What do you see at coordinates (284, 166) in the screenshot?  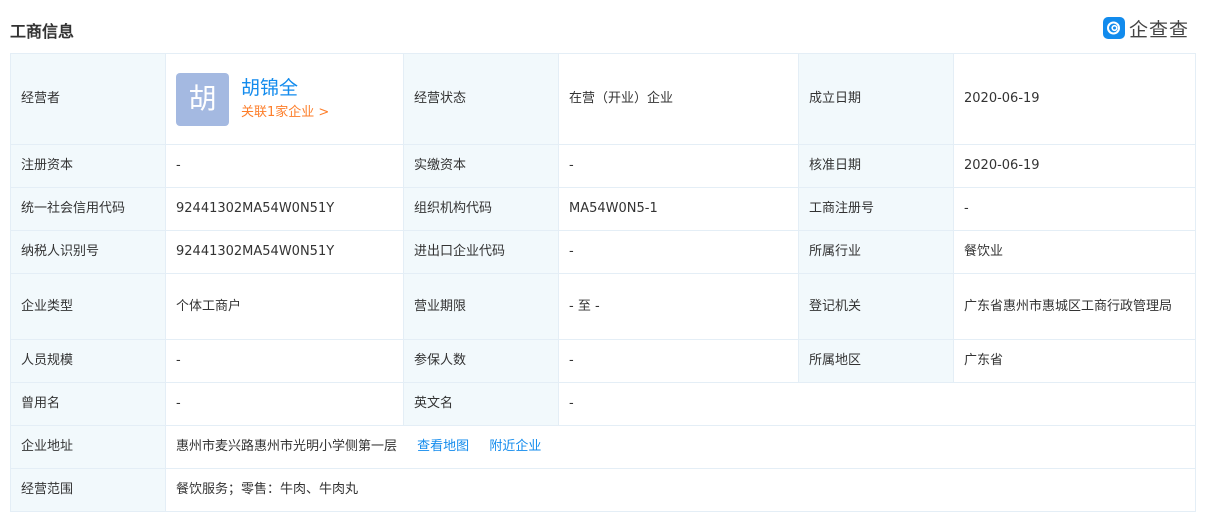 I see `reg-capital-value: -` at bounding box center [284, 166].